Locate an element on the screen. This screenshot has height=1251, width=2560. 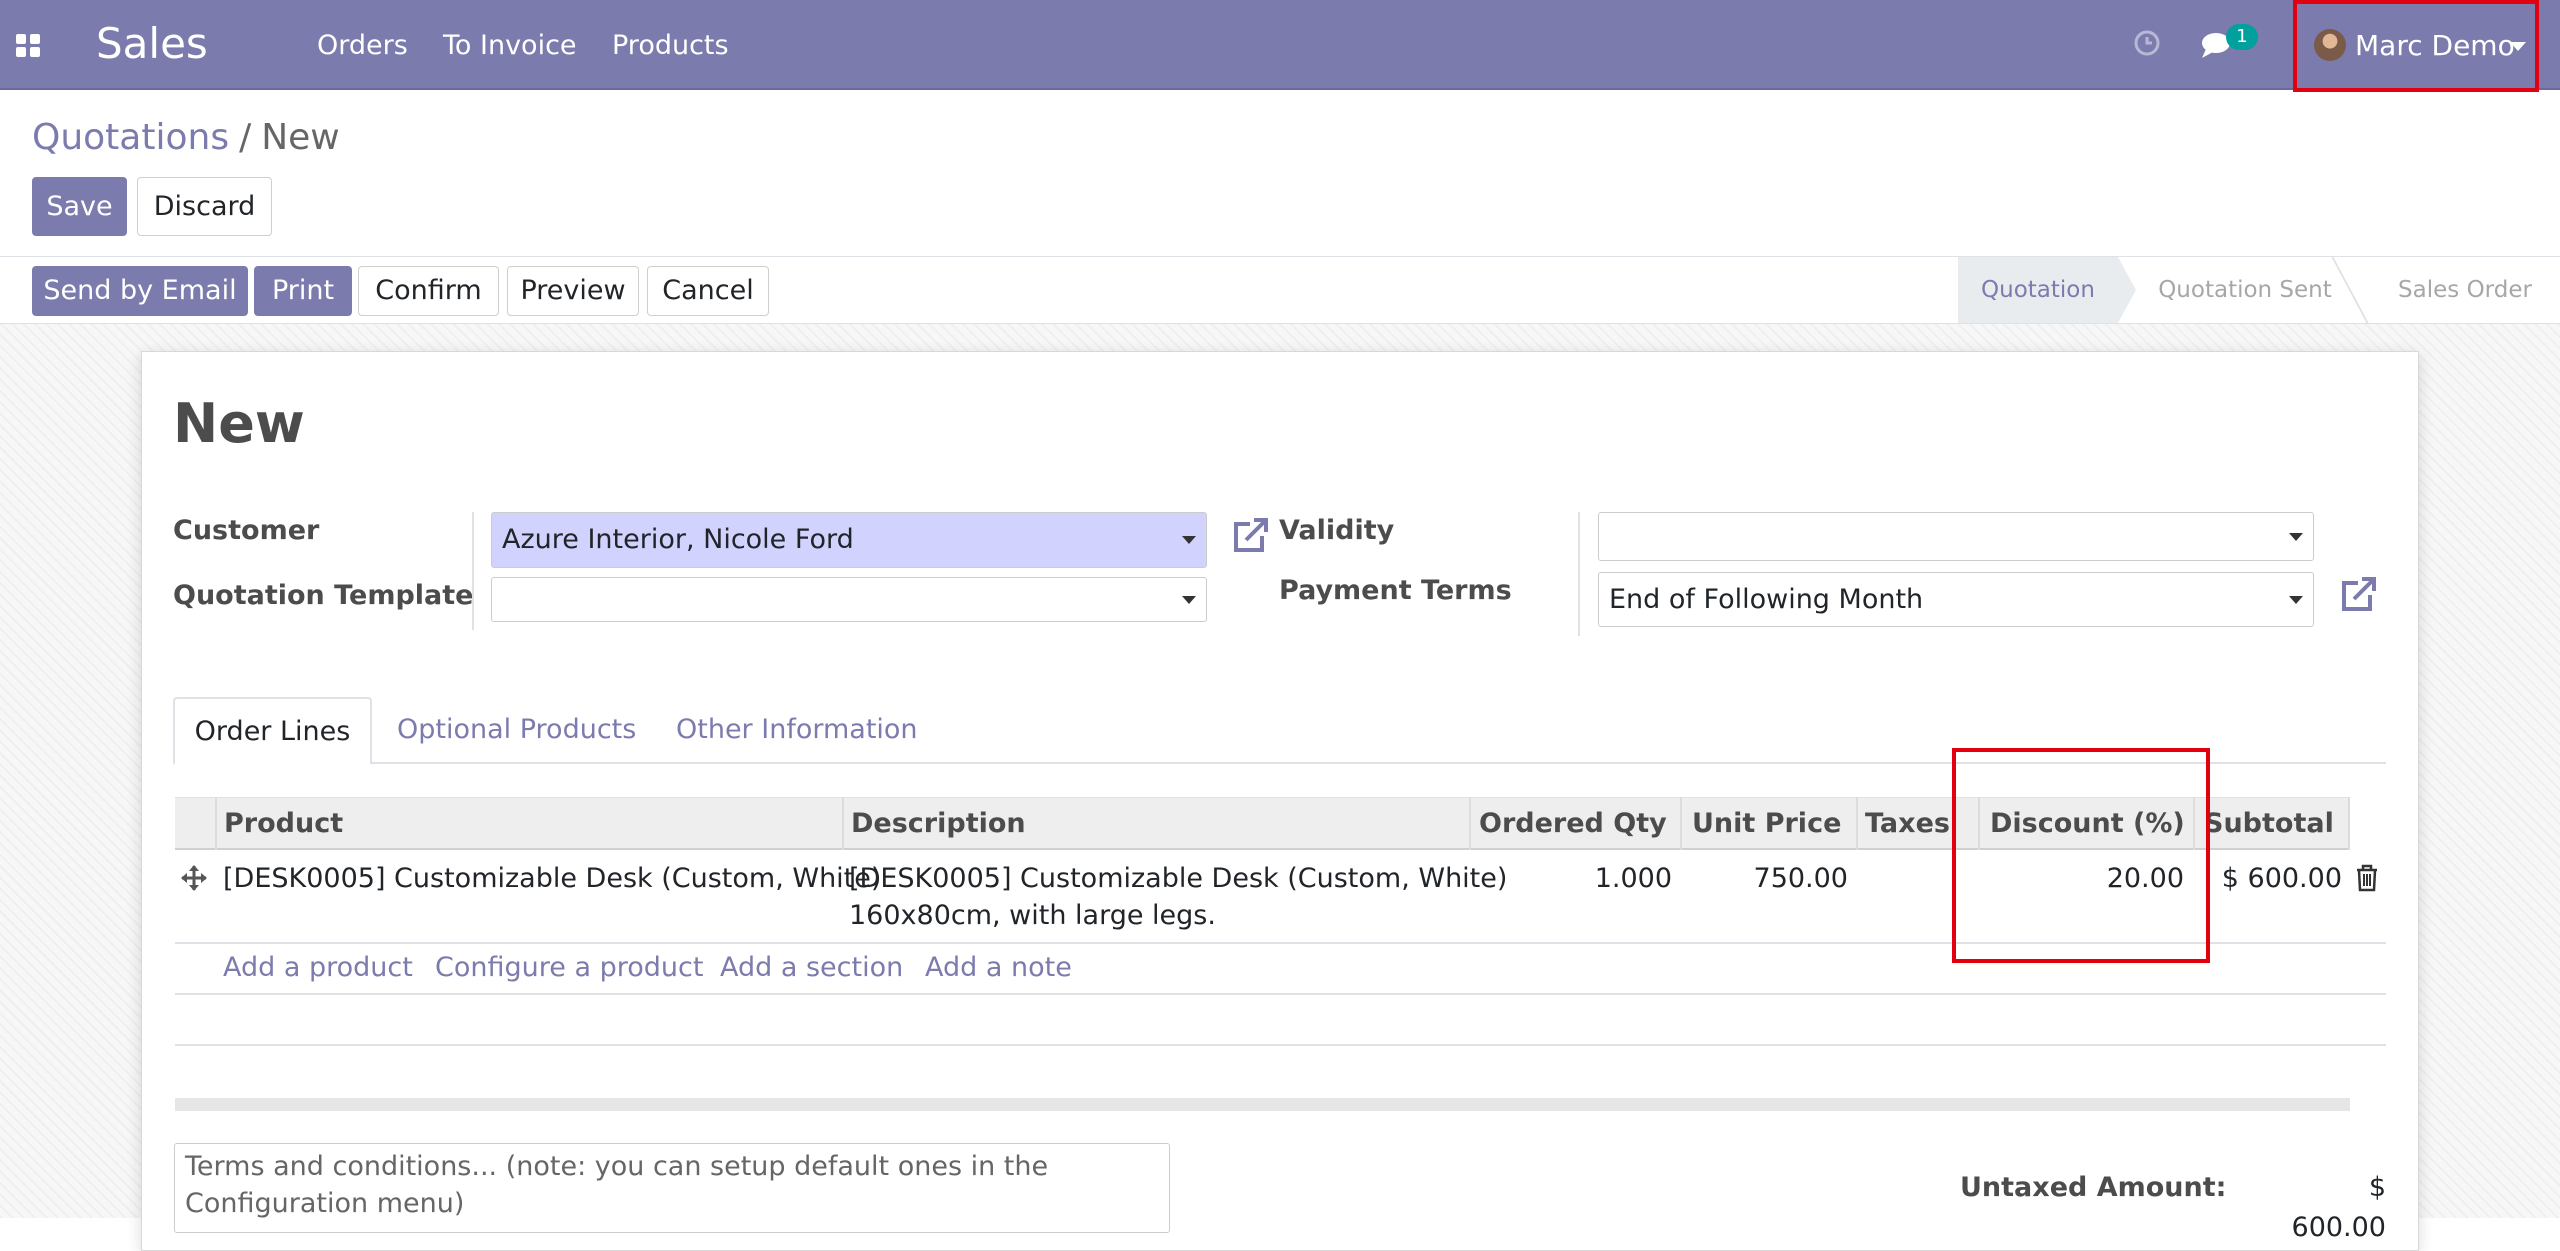
column-header-taxes: Taxes is located at coordinates (1907, 823).